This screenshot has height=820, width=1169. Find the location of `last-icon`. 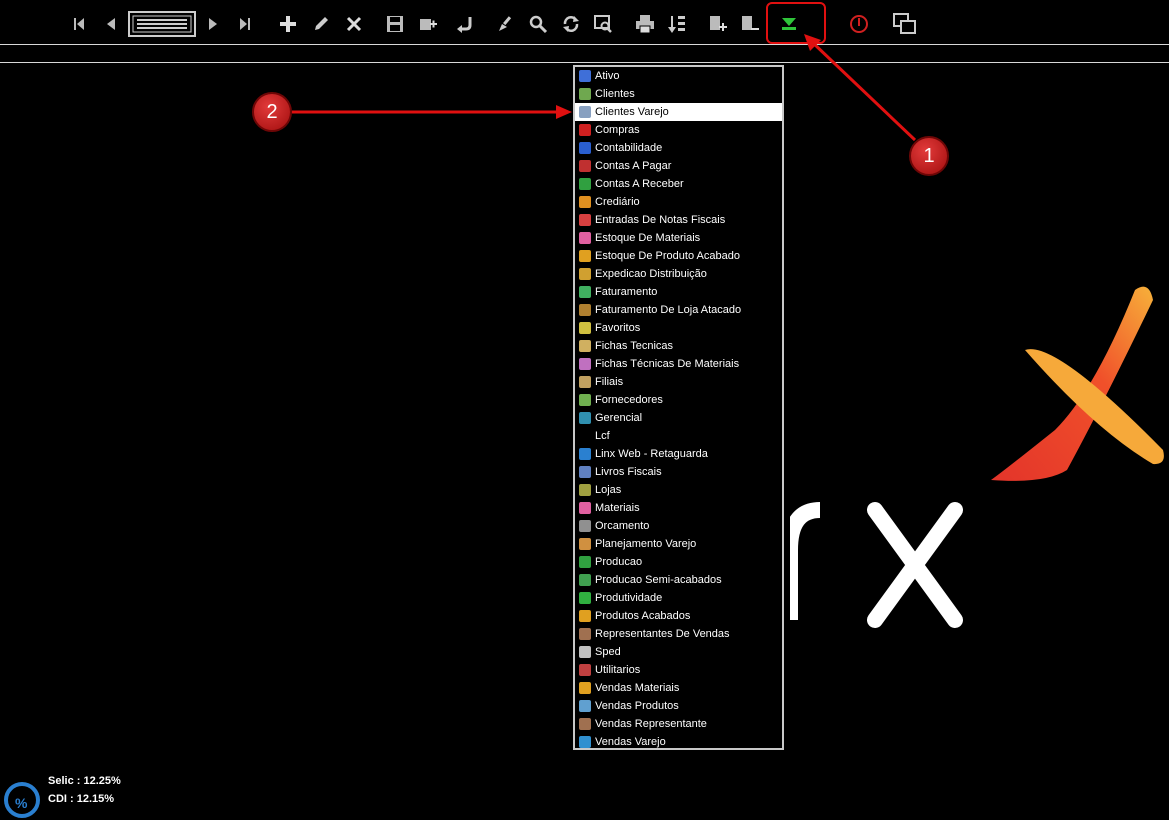

last-icon is located at coordinates (245, 24).